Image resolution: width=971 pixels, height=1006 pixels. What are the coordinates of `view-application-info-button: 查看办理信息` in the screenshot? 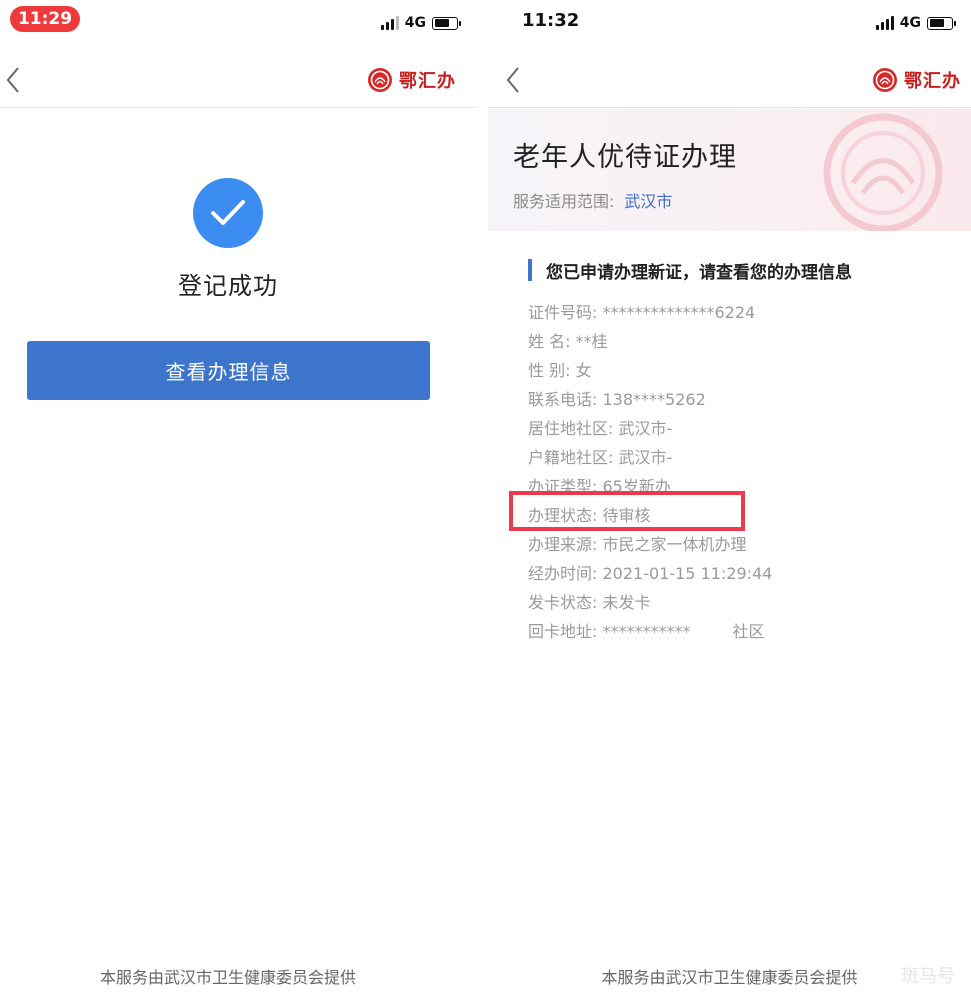 It's located at (228, 370).